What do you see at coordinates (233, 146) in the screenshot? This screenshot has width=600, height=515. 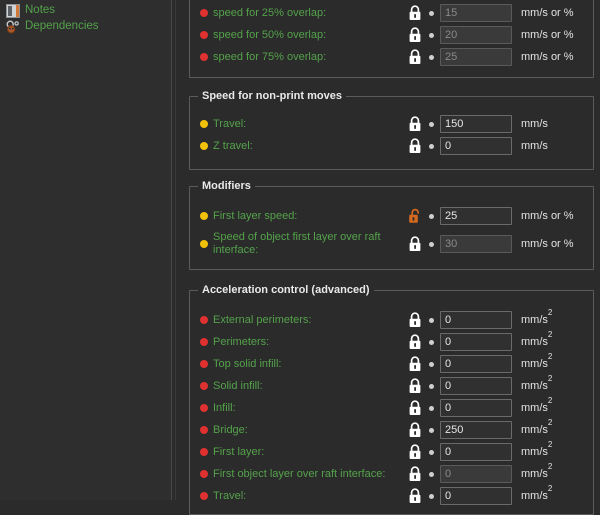 I see `setting-label: Z travel:` at bounding box center [233, 146].